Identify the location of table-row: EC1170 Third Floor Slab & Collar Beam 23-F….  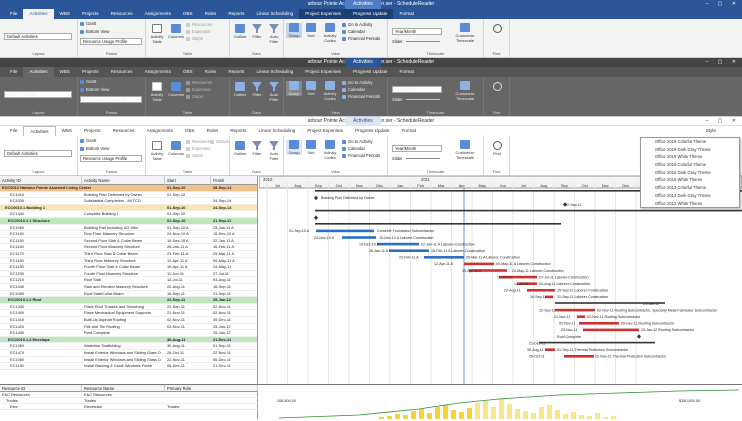
(128, 254).